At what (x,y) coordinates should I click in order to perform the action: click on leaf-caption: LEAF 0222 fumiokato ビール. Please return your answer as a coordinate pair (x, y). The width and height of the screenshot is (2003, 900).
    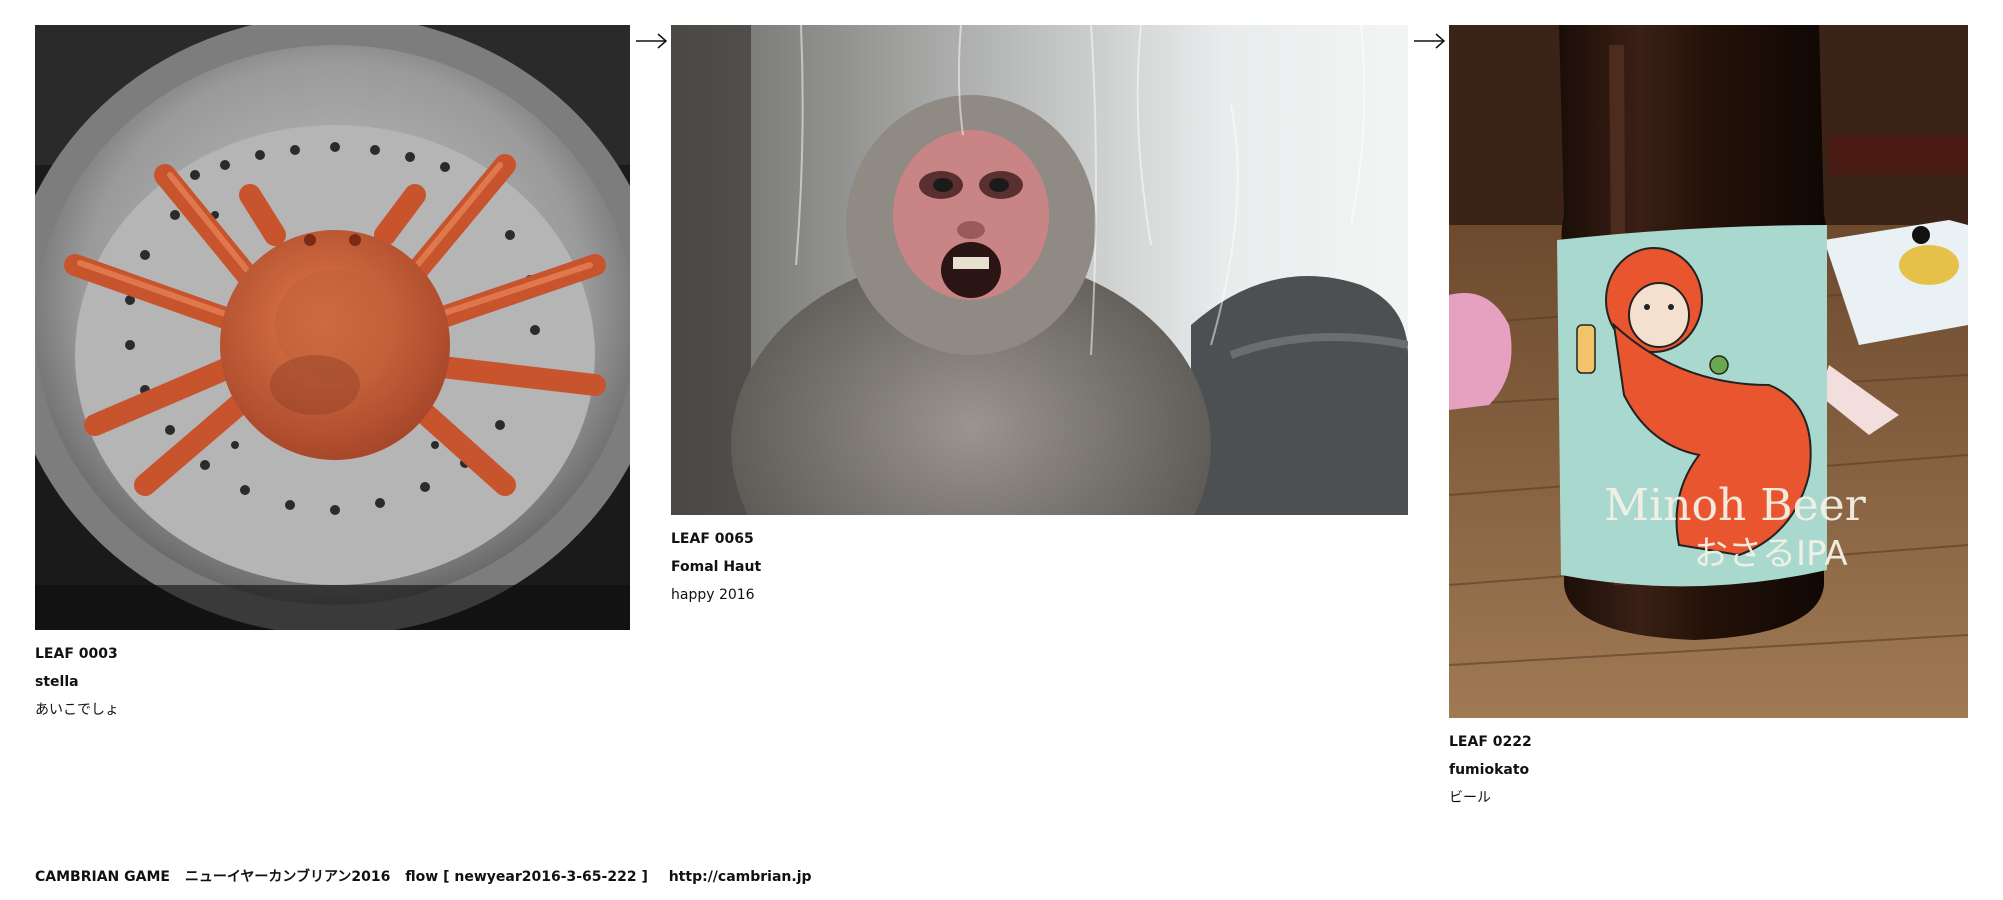
    Looking at the image, I should click on (1708, 770).